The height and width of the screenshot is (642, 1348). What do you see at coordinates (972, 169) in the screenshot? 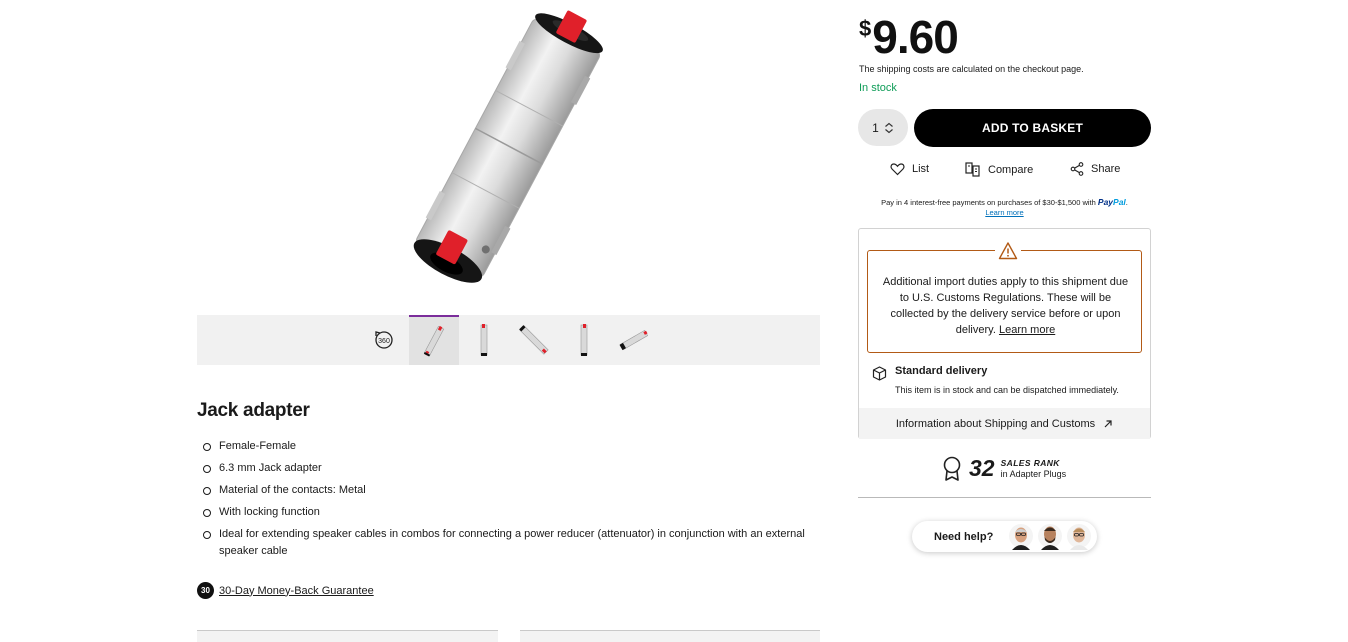
I see `compare-icon` at bounding box center [972, 169].